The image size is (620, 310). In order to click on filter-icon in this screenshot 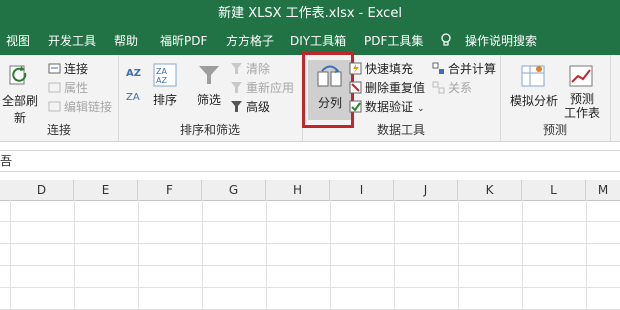, I will do `click(209, 75)`.